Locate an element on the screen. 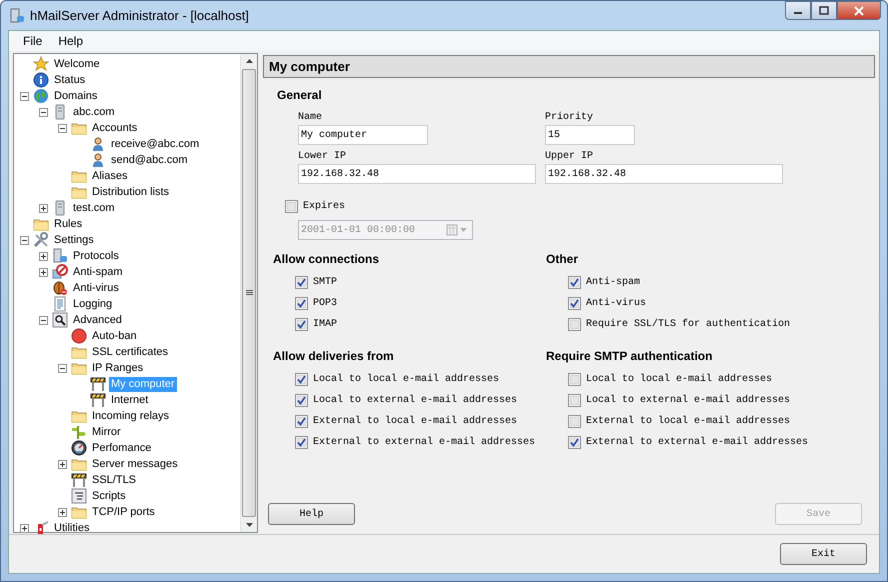 This screenshot has width=888, height=582. minimize-button is located at coordinates (798, 10).